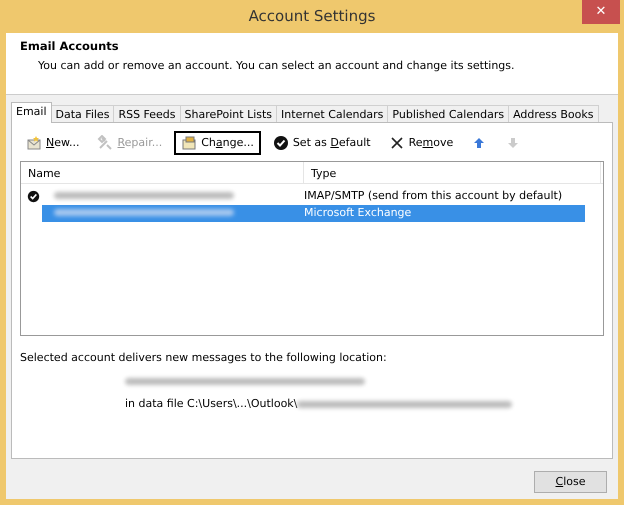 The image size is (624, 505). Describe the element at coordinates (31, 112) in the screenshot. I see `tab: Email` at that location.